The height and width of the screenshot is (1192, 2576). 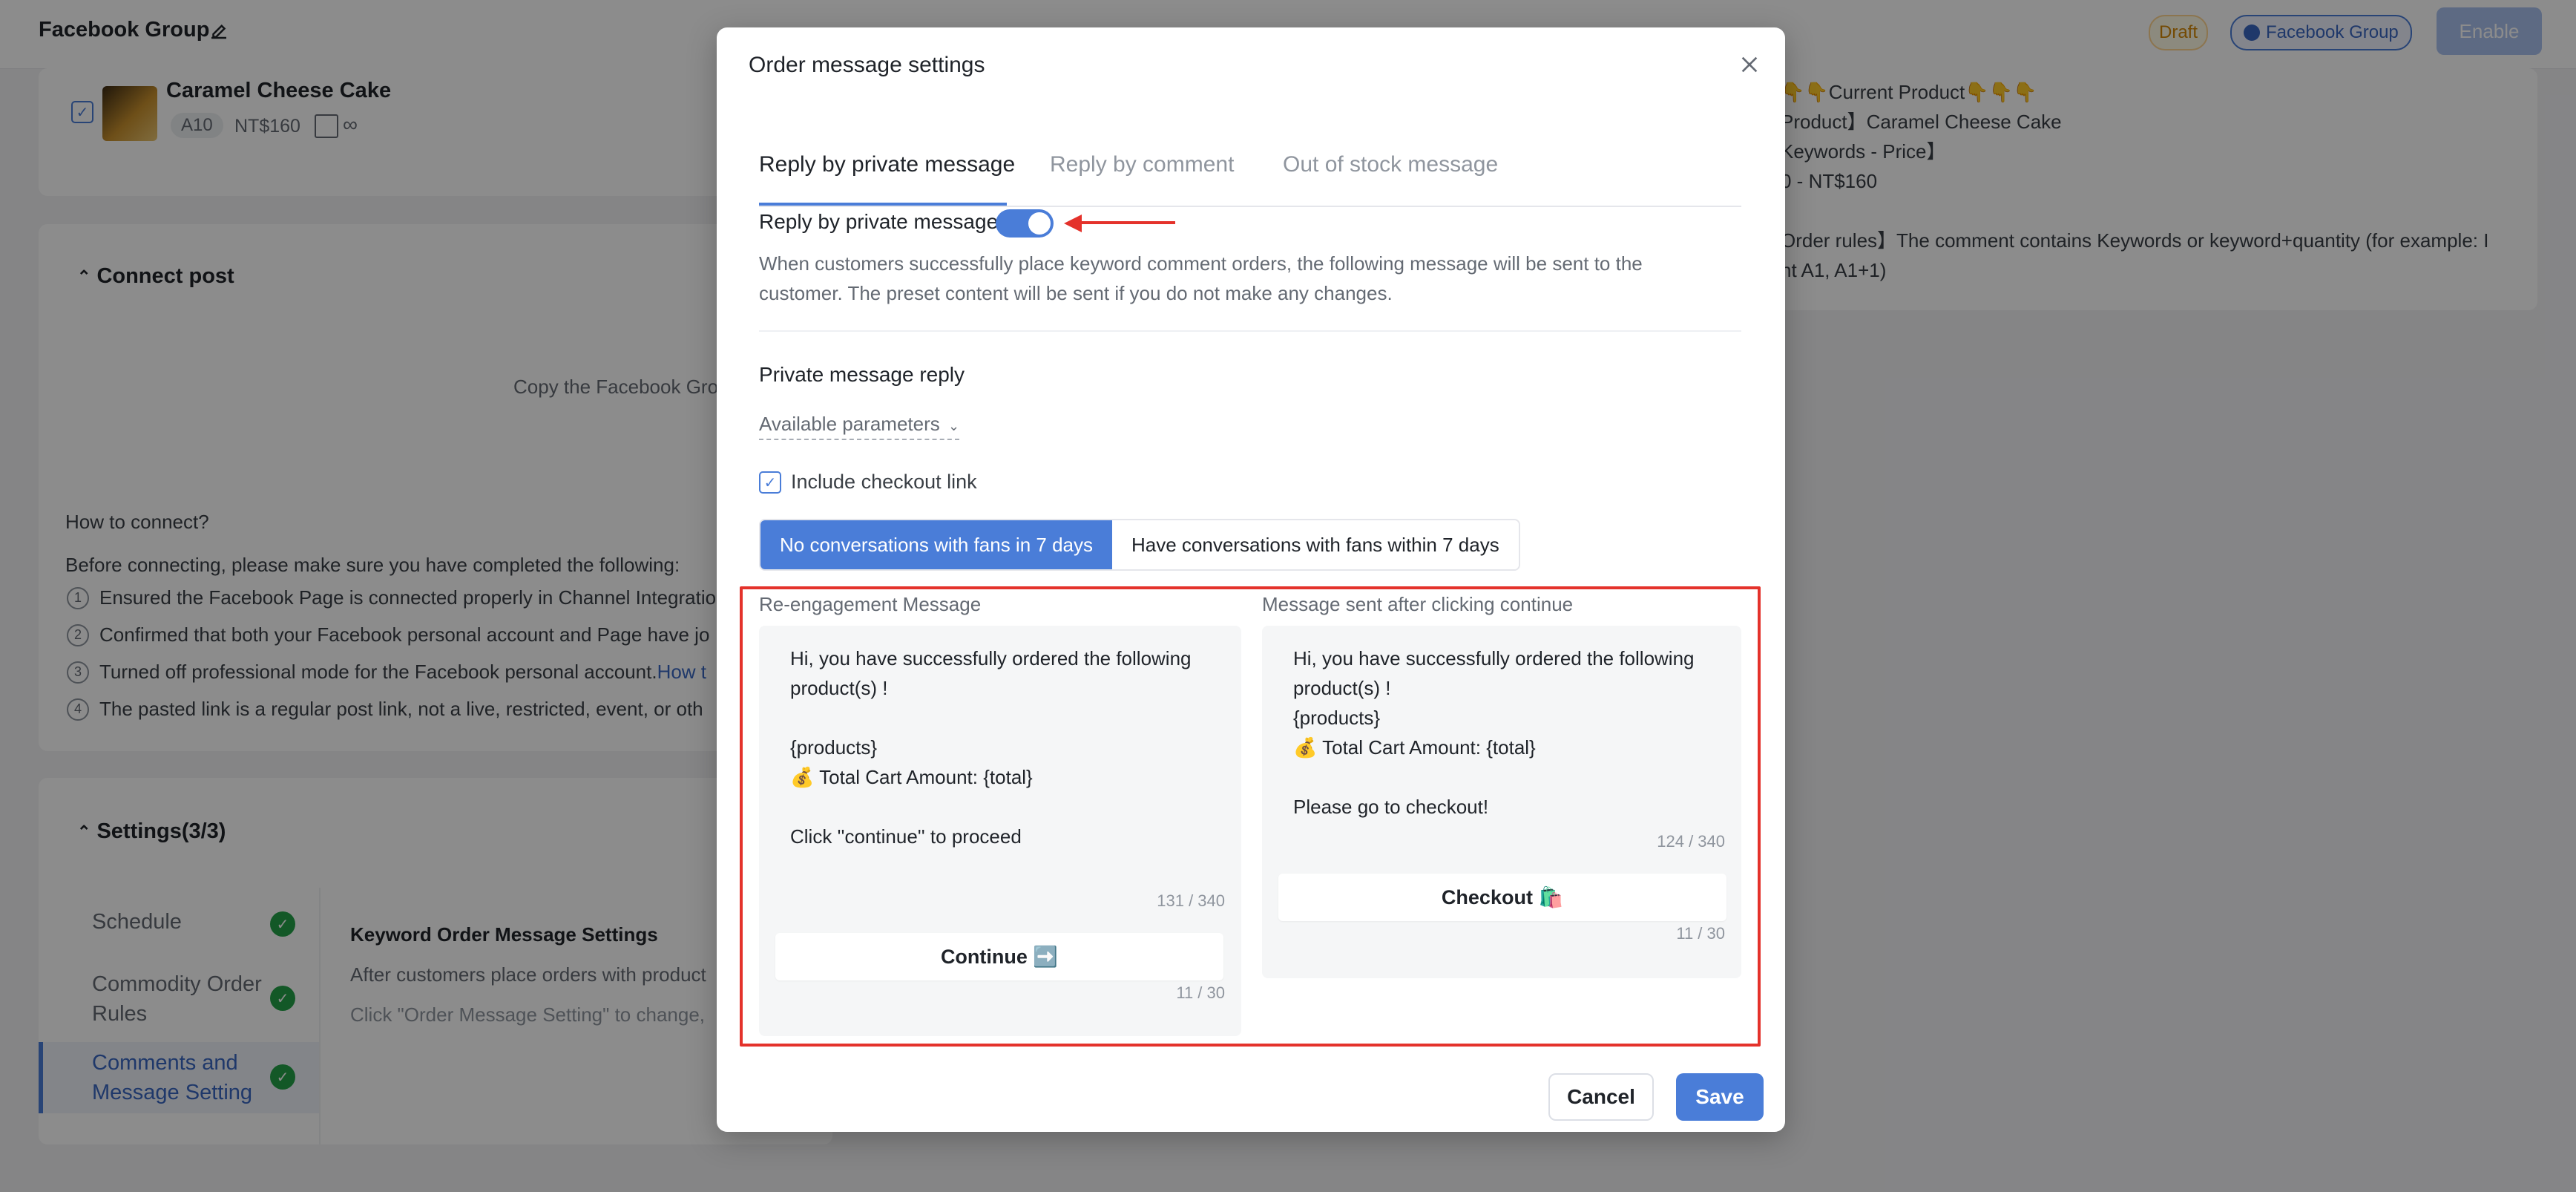 What do you see at coordinates (1191, 900) in the screenshot?
I see `re-engagement-counter: 131 / 340` at bounding box center [1191, 900].